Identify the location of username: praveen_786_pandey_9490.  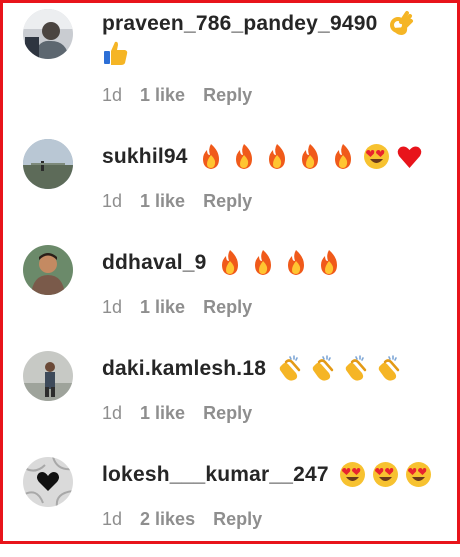
(239, 24).